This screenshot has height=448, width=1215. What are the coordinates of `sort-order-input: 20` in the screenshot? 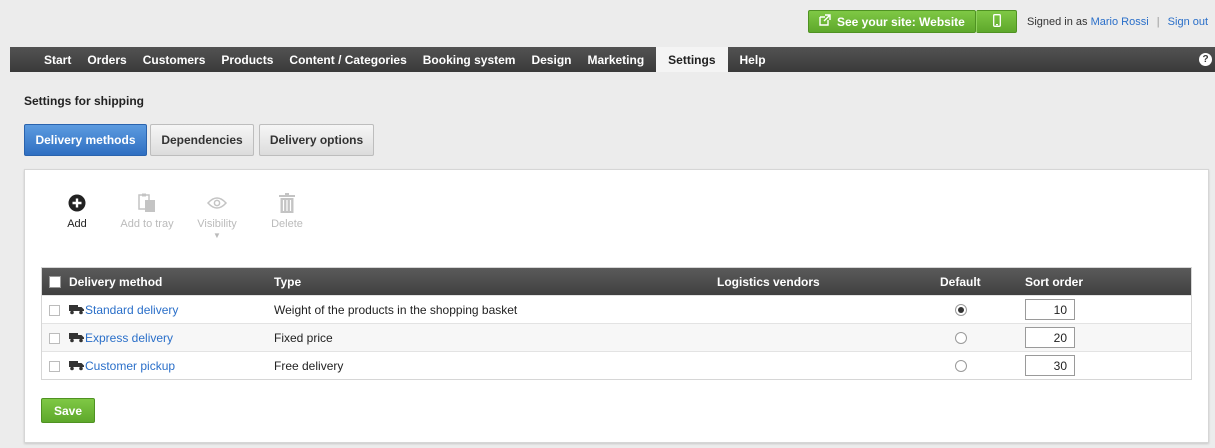 It's located at (1050, 337).